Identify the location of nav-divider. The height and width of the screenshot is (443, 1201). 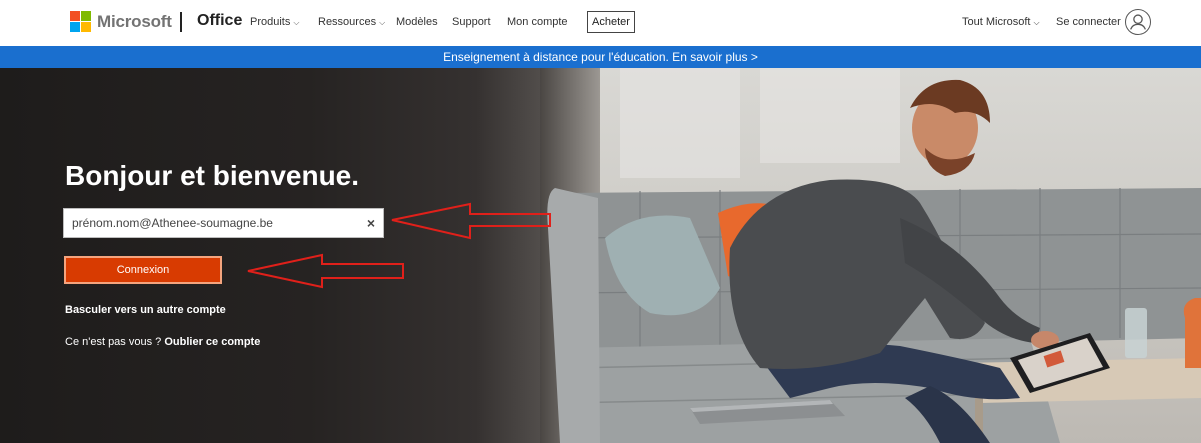
(181, 22).